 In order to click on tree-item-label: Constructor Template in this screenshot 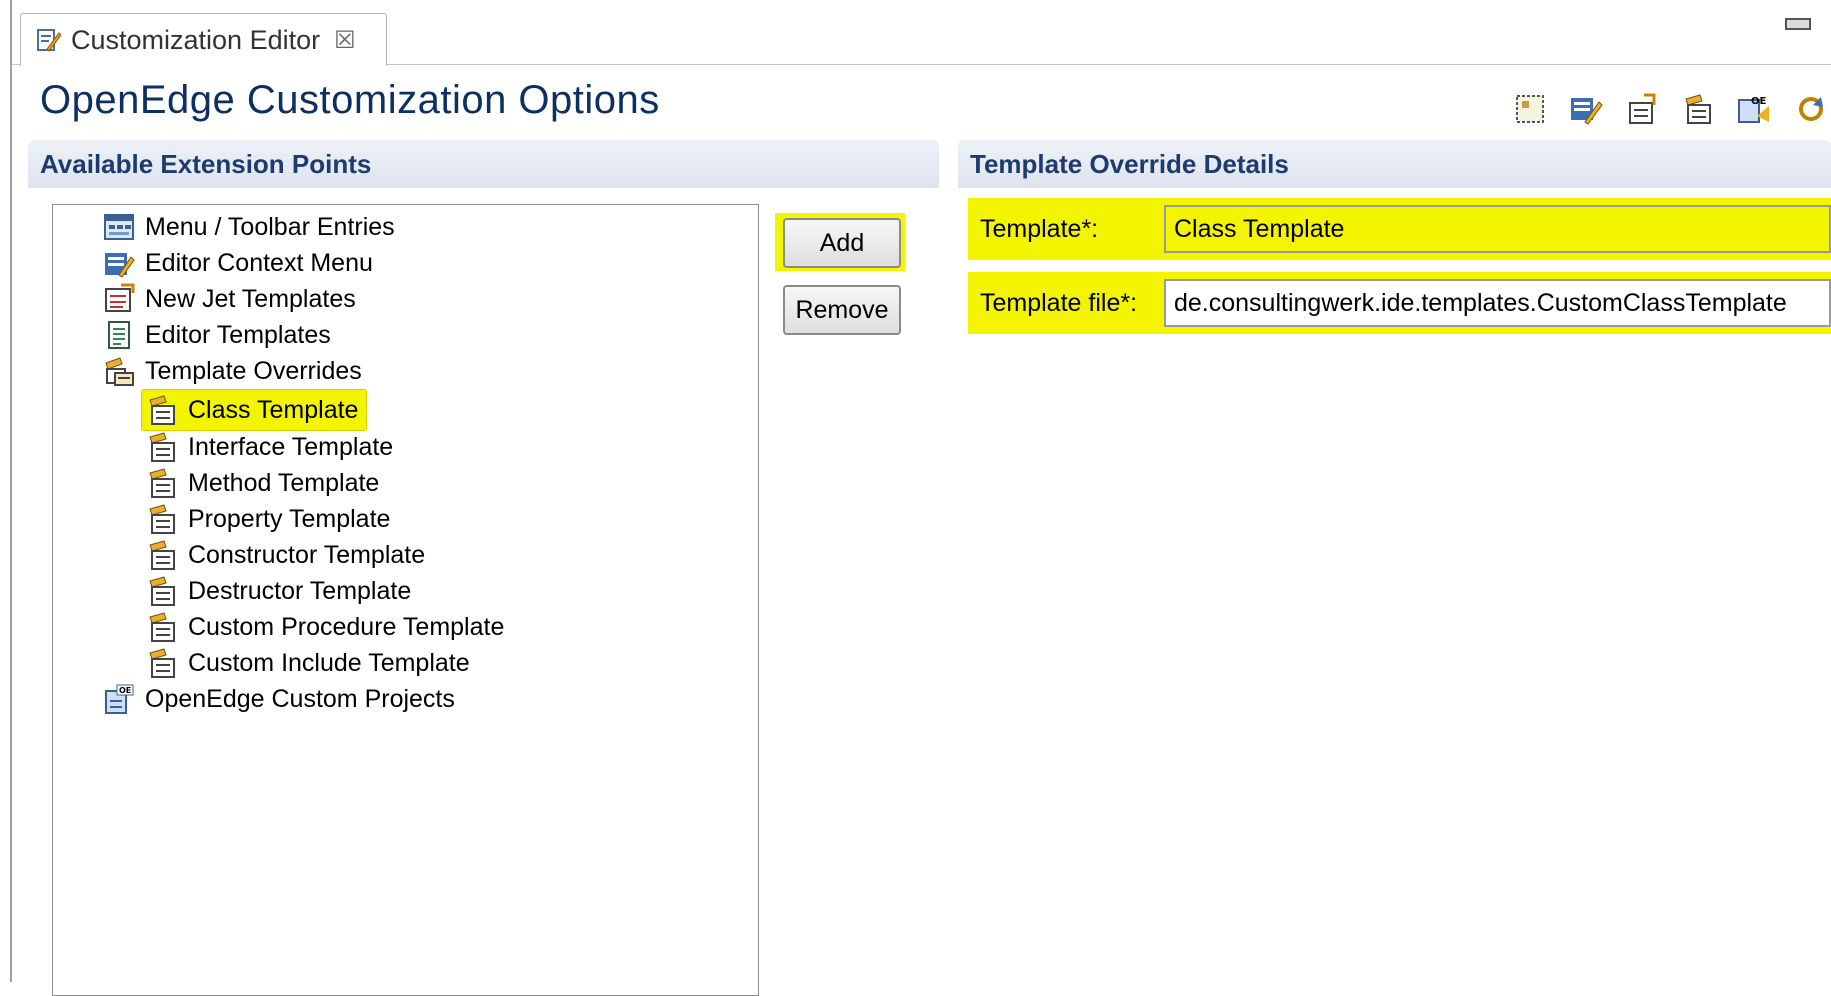, I will do `click(307, 554)`.